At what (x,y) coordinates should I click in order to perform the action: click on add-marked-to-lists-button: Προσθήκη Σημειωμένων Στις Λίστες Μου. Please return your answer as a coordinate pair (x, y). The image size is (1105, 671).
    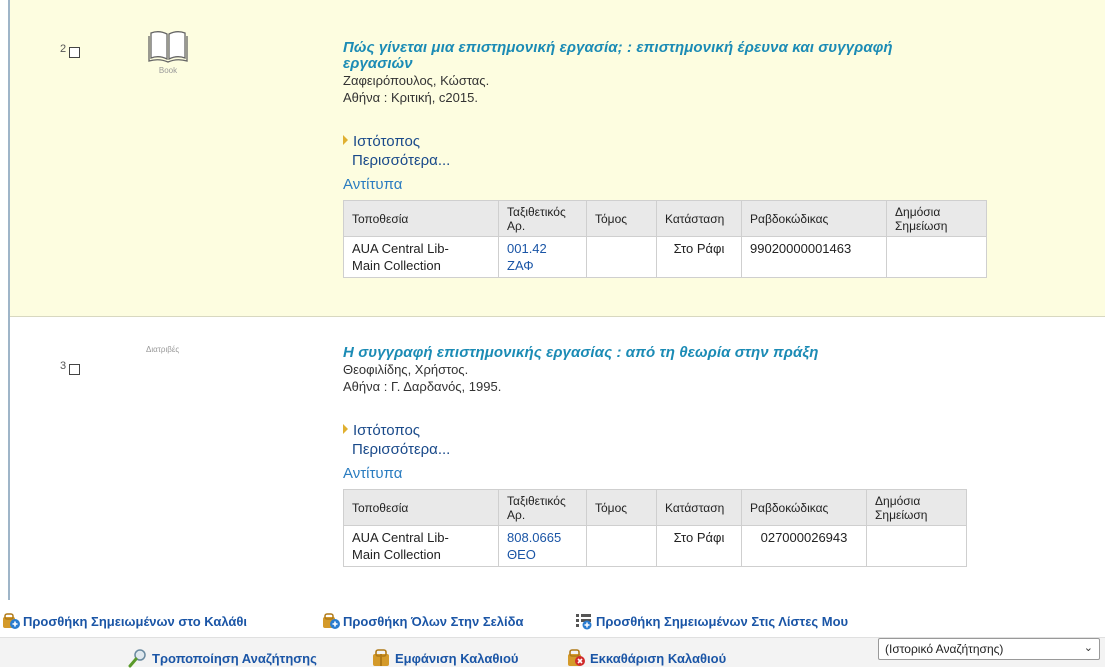
    Looking at the image, I should click on (711, 621).